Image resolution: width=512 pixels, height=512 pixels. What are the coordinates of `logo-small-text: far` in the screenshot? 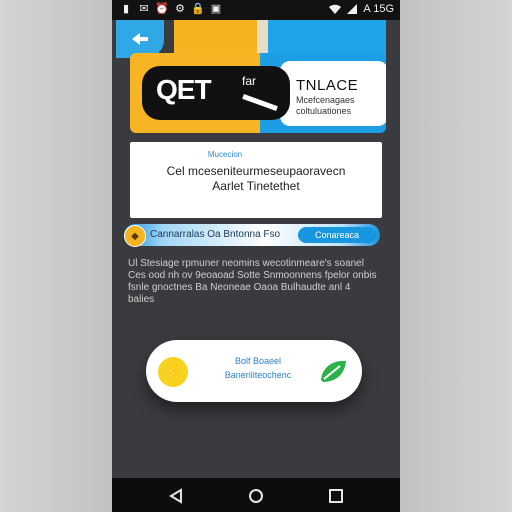 It's located at (249, 81).